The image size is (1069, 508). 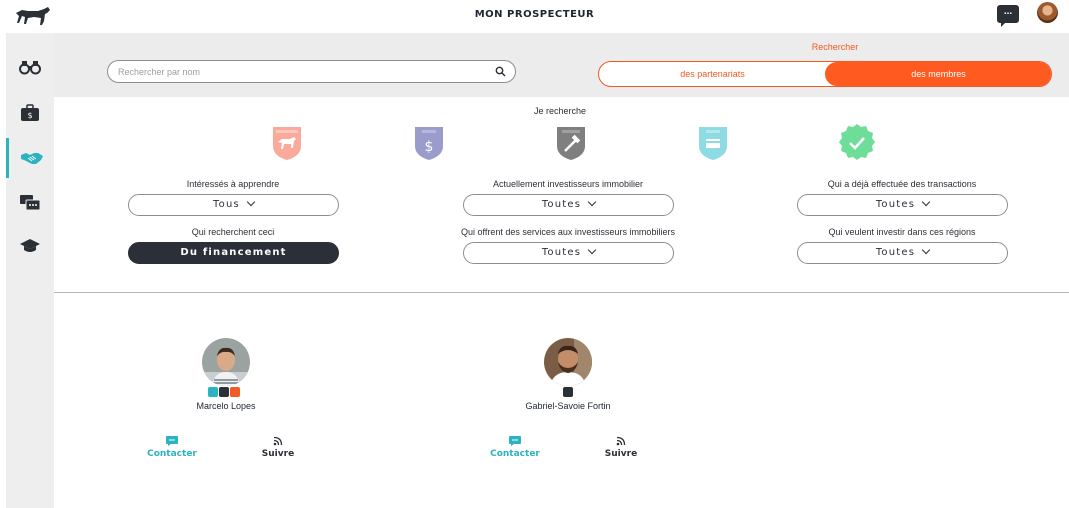 I want to click on briefcase-dollar-icon: $, so click(x=30, y=112).